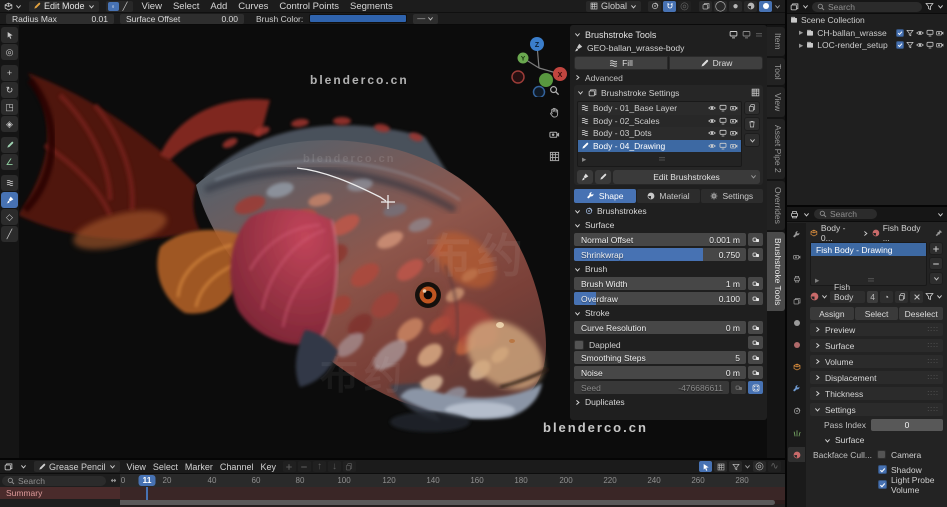  Describe the element at coordinates (872, 296) in the screenshot. I see `material-users-count: 4` at that location.